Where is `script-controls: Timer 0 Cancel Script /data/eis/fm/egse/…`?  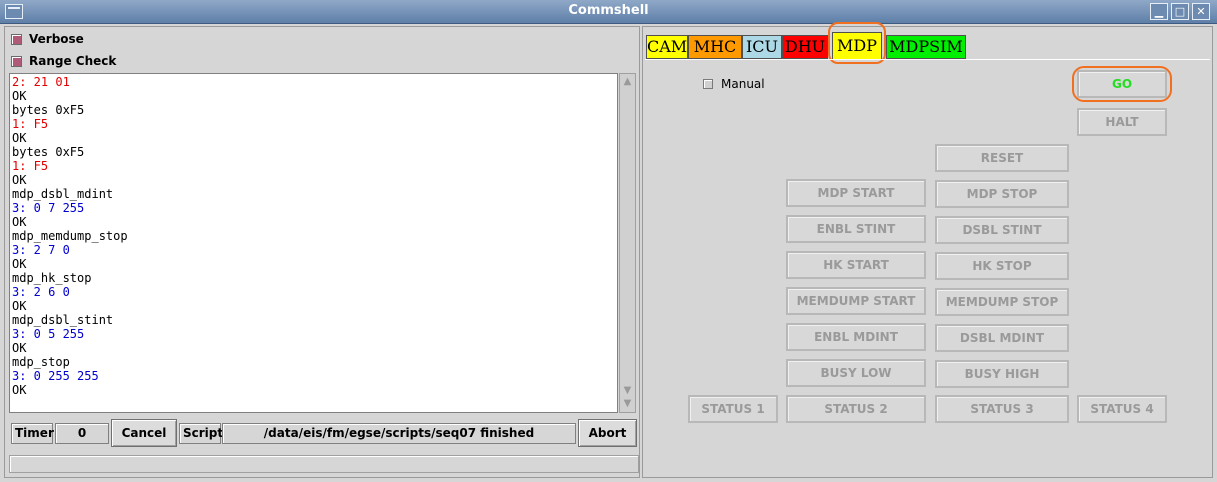
script-controls: Timer 0 Cancel Script /data/eis/fm/egse/… is located at coordinates (323, 434).